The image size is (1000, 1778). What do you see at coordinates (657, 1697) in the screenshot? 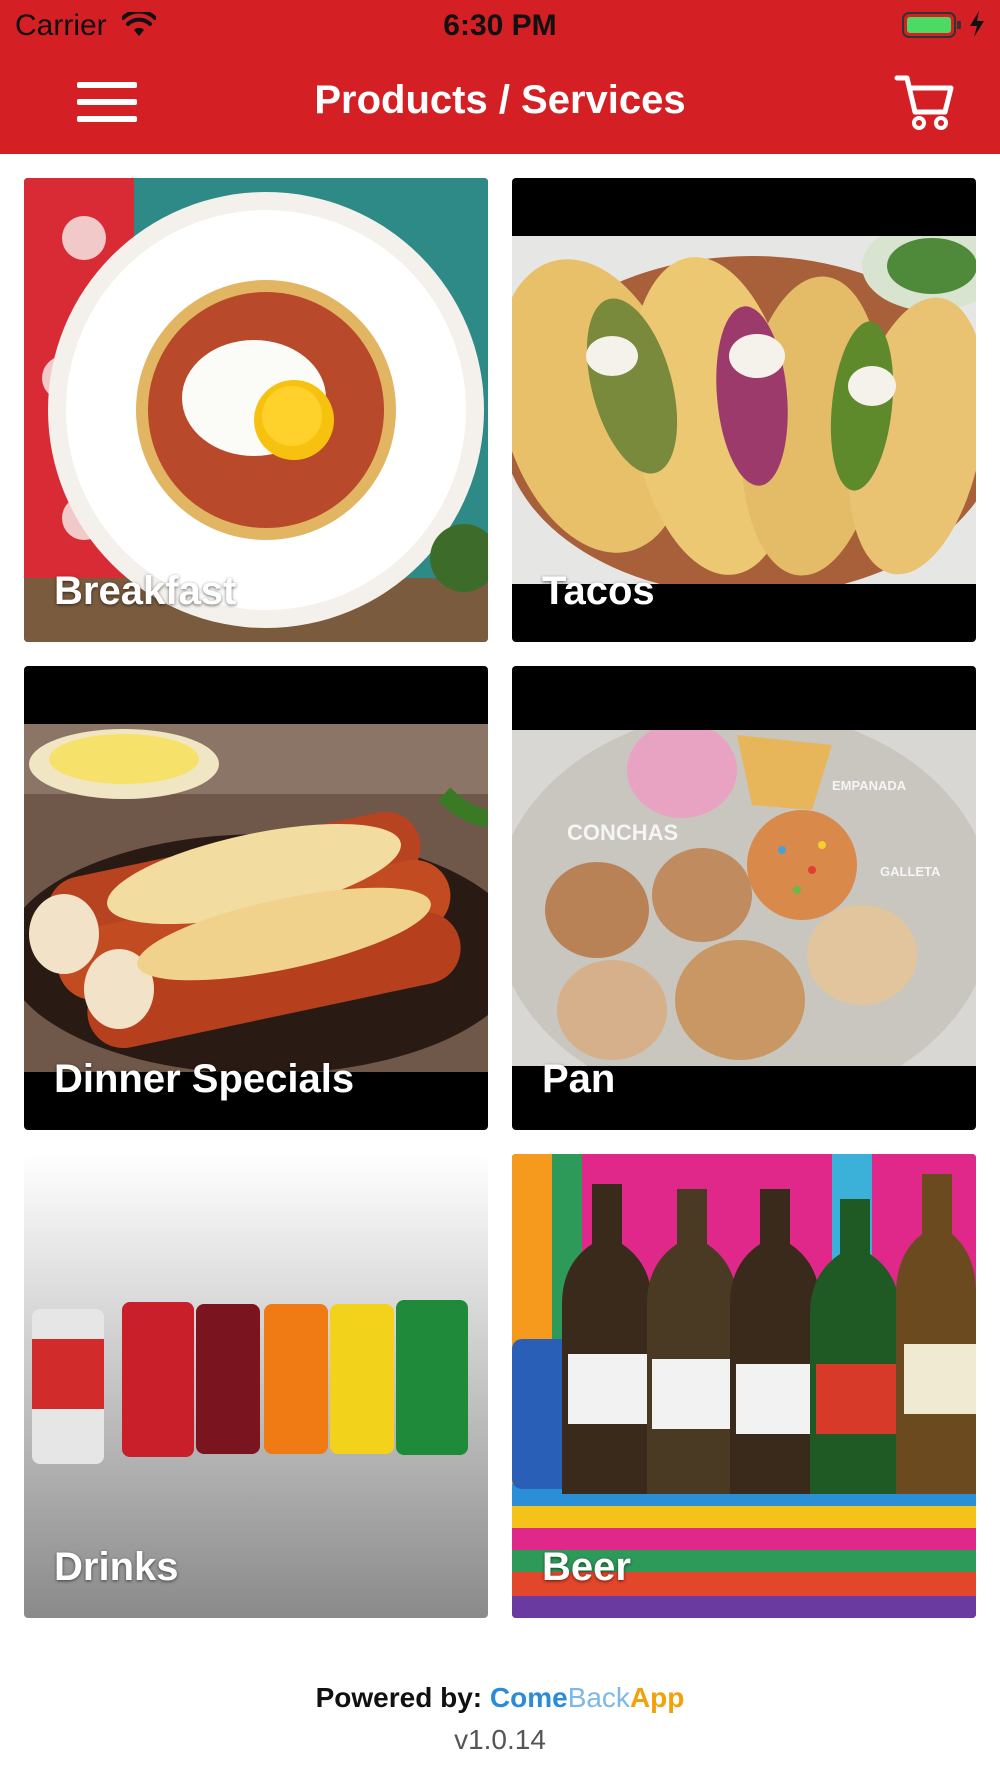
I see `brand-part-app: App` at bounding box center [657, 1697].